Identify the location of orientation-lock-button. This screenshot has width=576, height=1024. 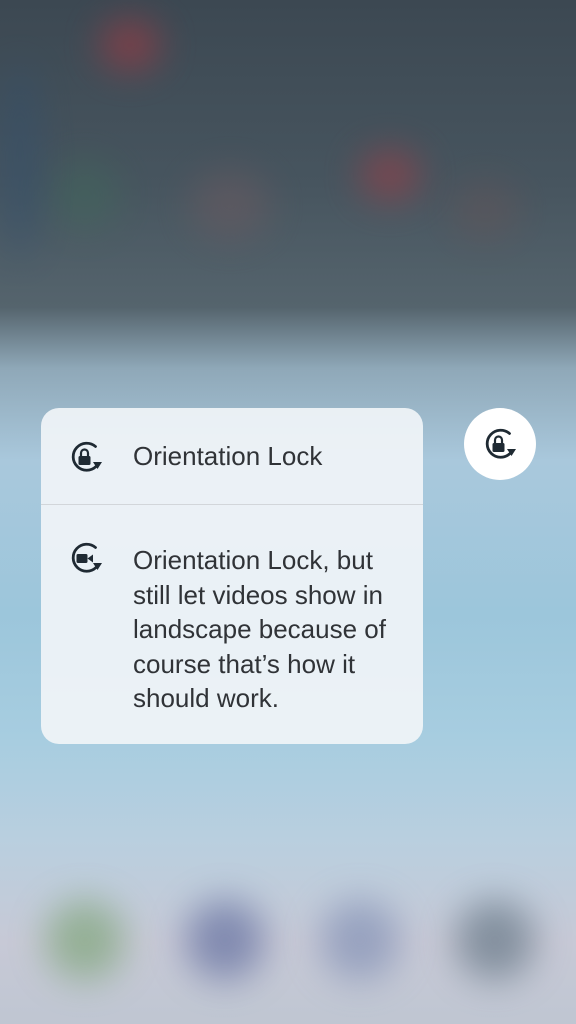
(500, 444).